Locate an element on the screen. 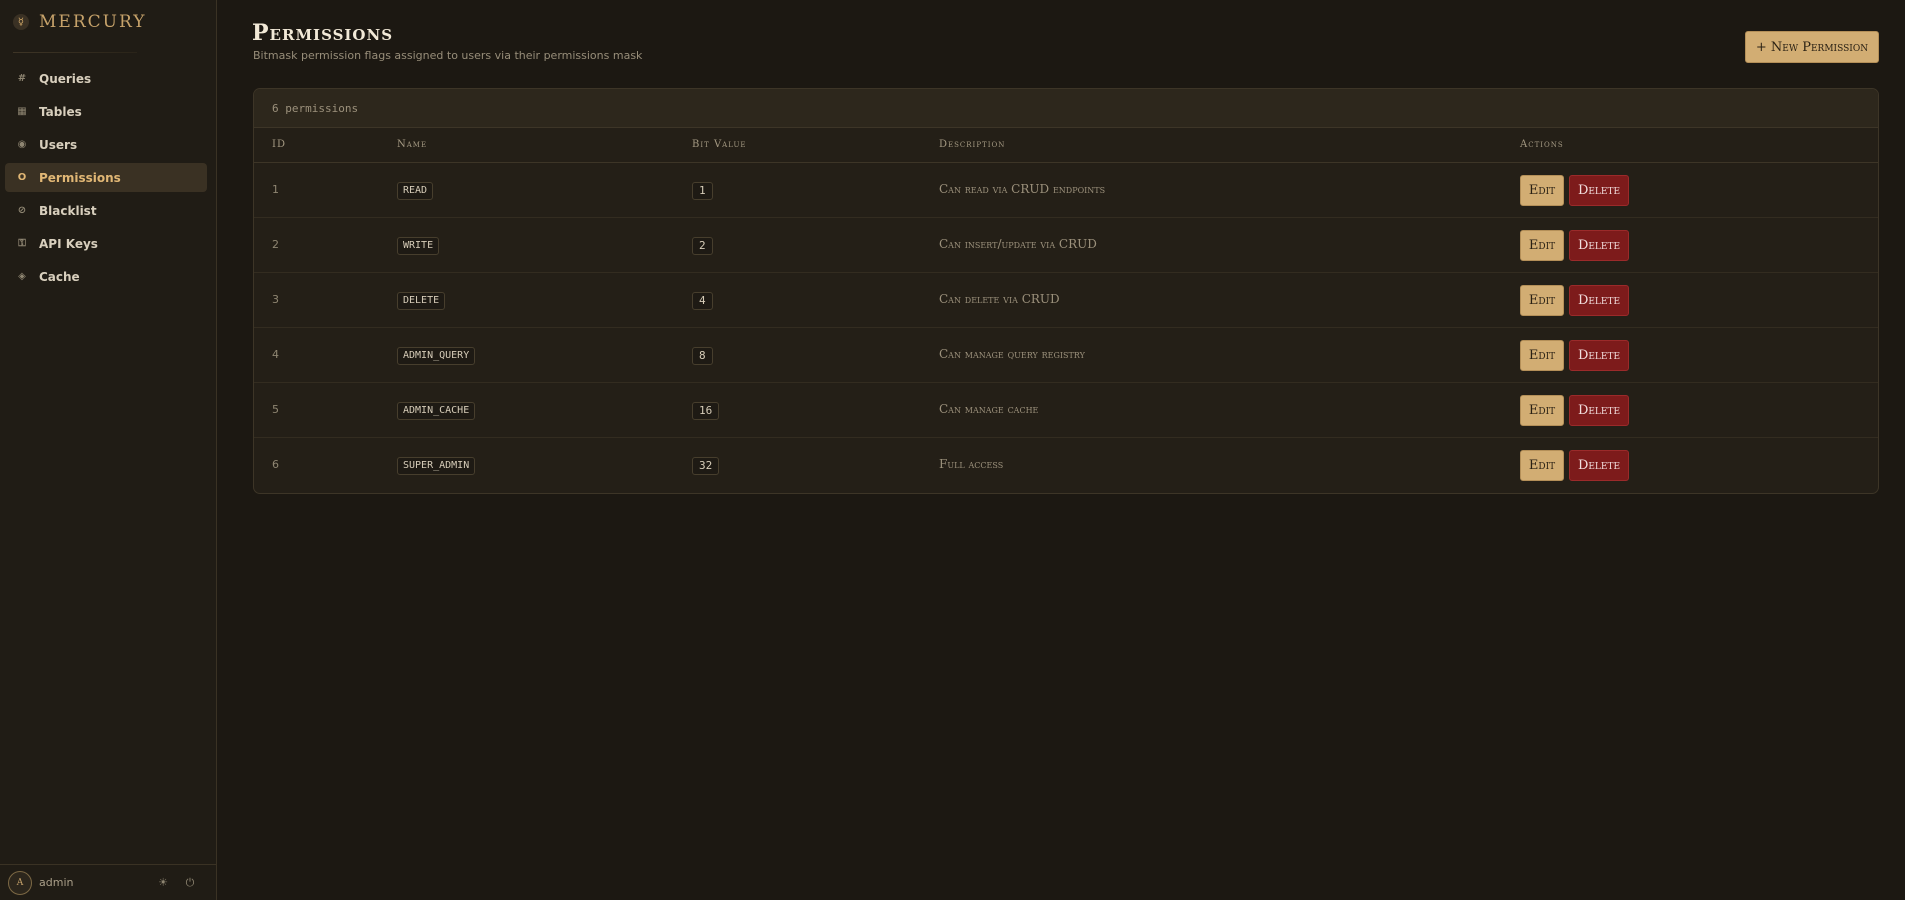  user-bar: A admin ☀ ⏻ is located at coordinates (108, 882).